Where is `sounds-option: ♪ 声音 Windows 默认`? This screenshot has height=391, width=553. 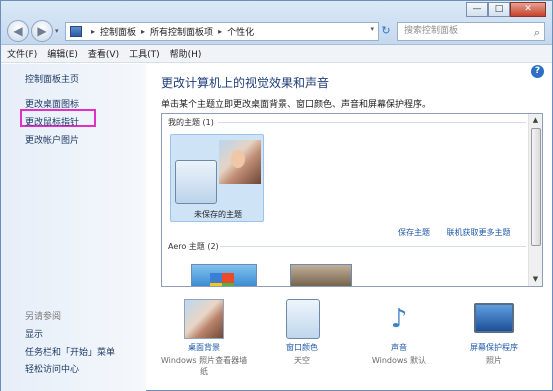
sounds-option: ♪ 声音 Windows 默认 is located at coordinates (399, 342).